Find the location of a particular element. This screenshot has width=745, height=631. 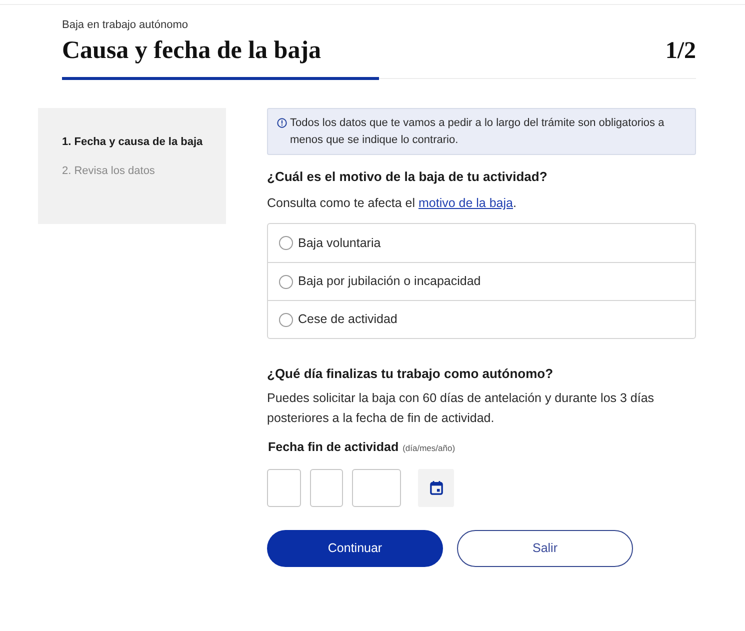

radio-option: Baja voluntaria is located at coordinates (481, 243).